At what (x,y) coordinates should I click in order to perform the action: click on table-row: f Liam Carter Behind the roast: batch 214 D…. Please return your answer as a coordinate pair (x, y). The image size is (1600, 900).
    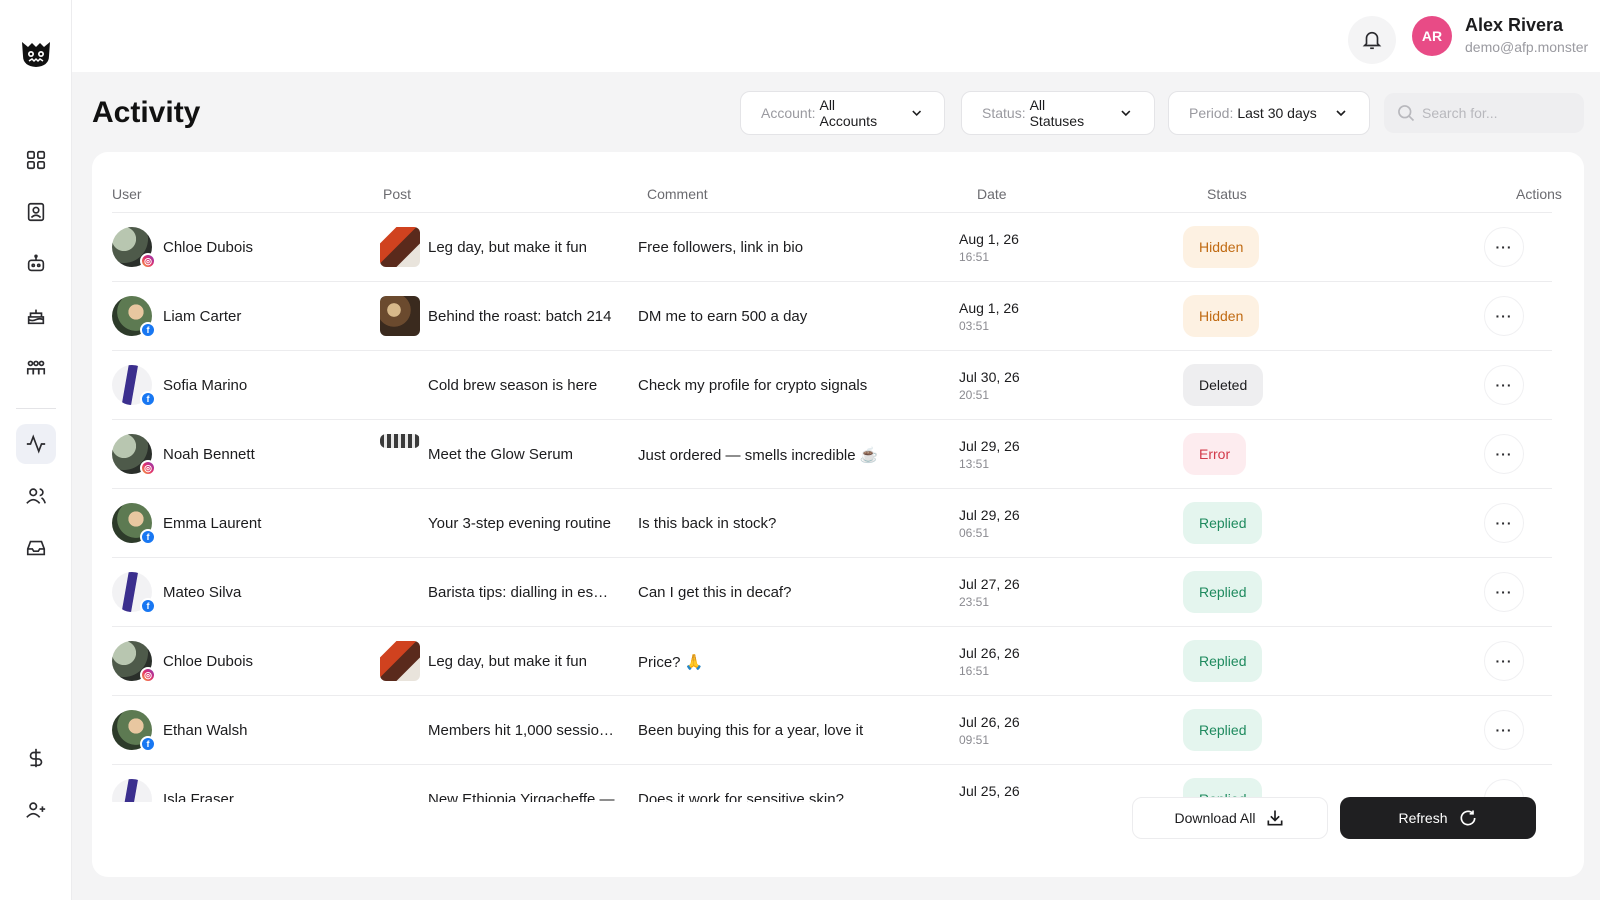
    Looking at the image, I should click on (832, 315).